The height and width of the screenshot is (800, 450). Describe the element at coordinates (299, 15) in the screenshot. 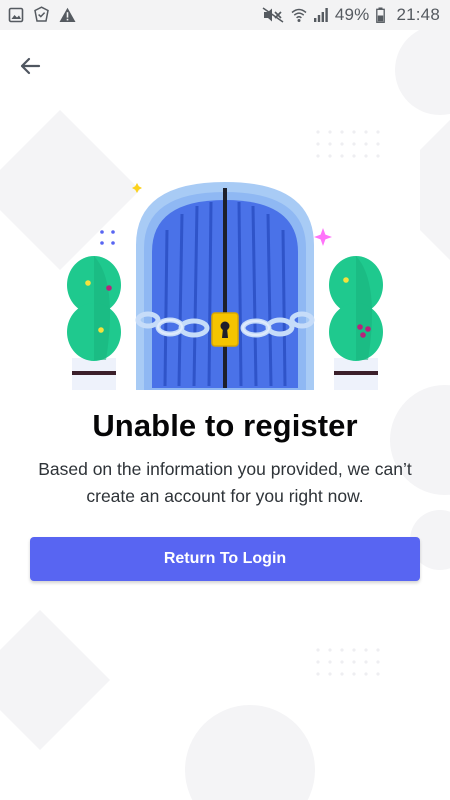

I see `wifi-icon` at that location.